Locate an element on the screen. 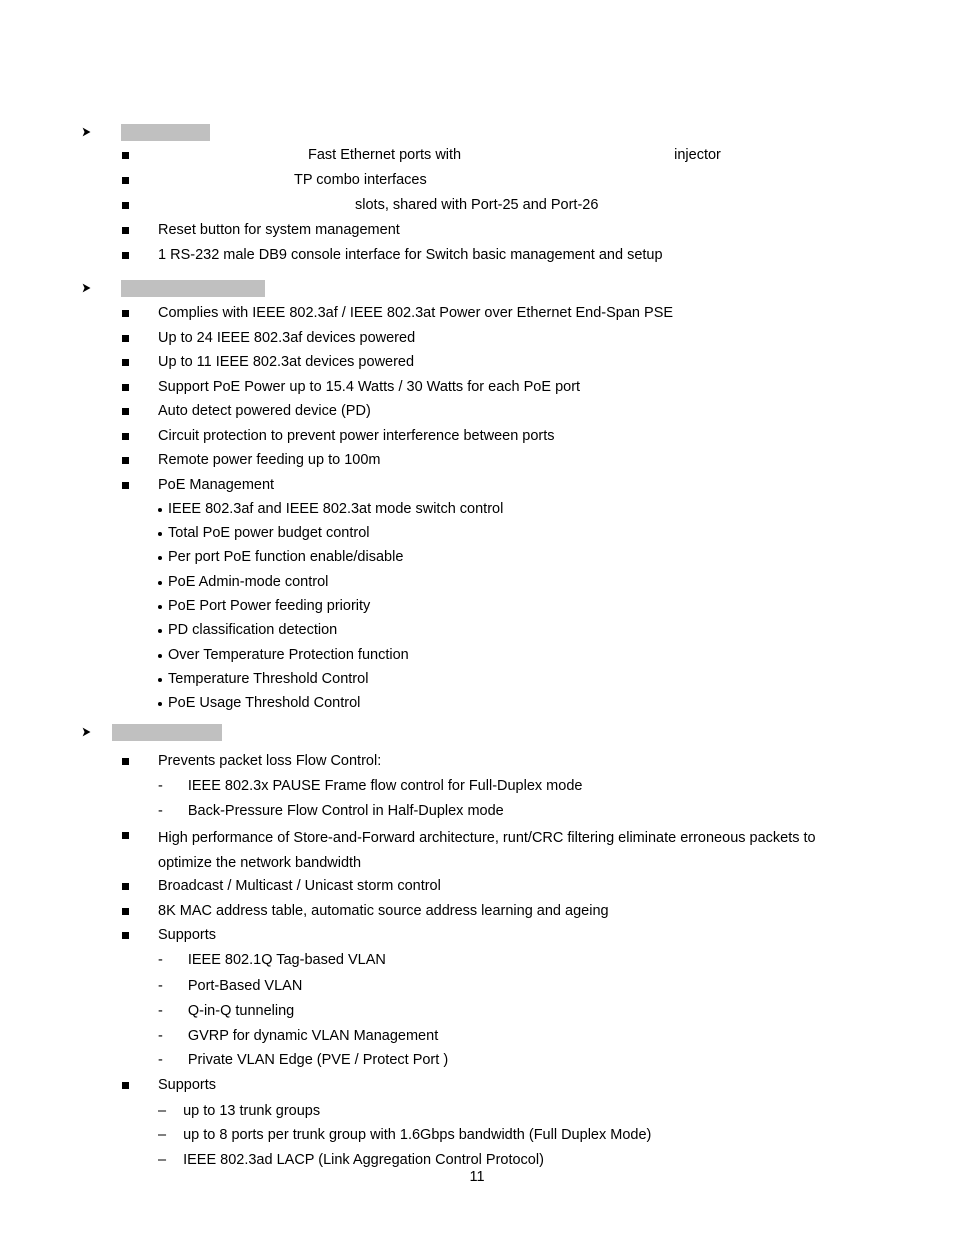  bullet-row: - GVRP for dynamic VLAN Management is located at coordinates (298, 1036).